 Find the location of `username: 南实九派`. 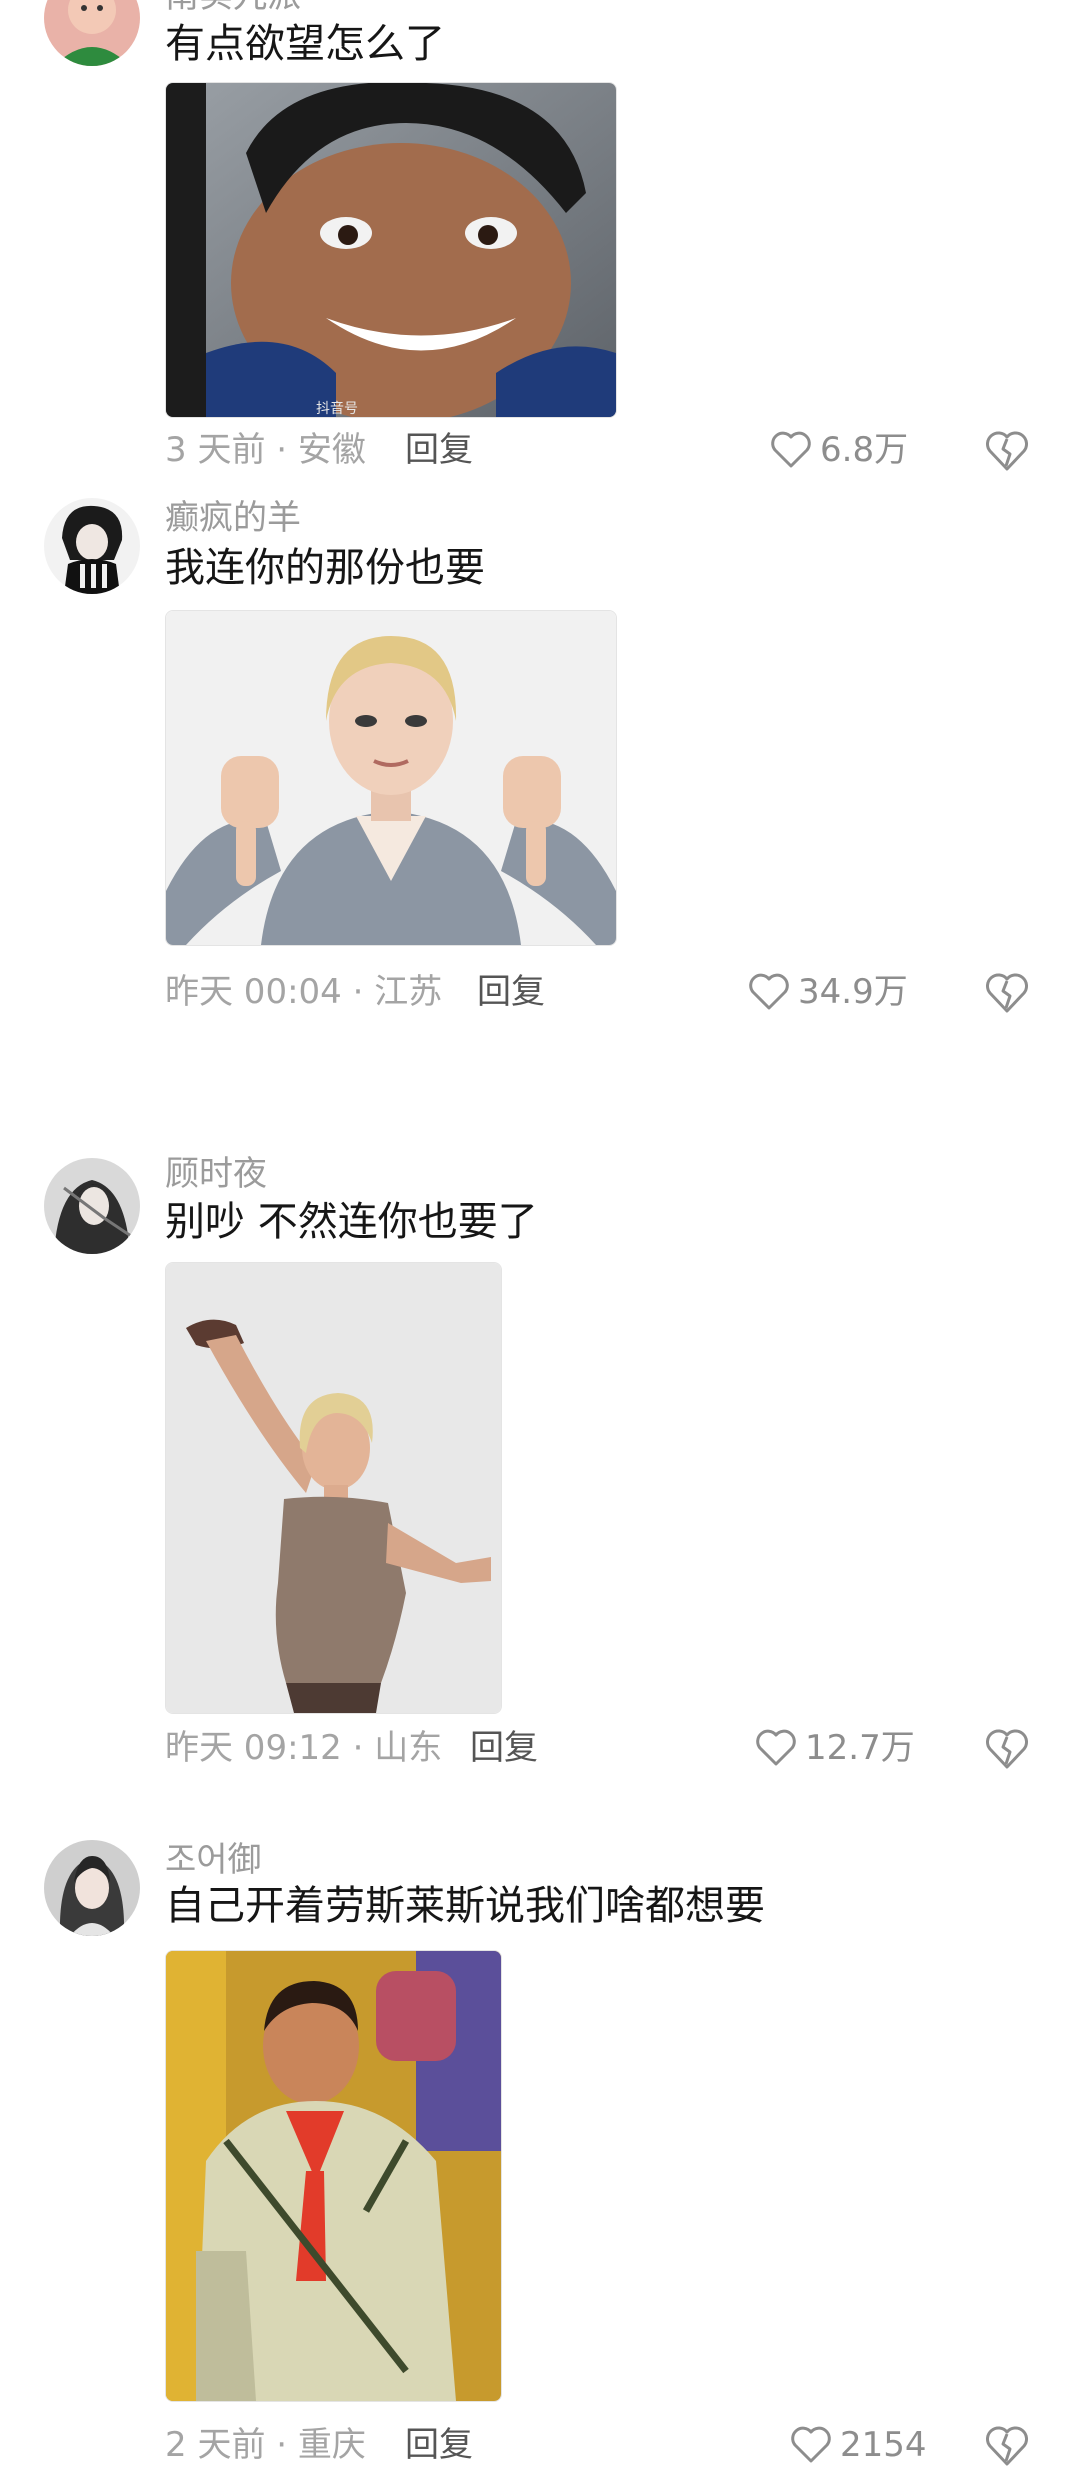

username: 南实九派 is located at coordinates (233, 8).